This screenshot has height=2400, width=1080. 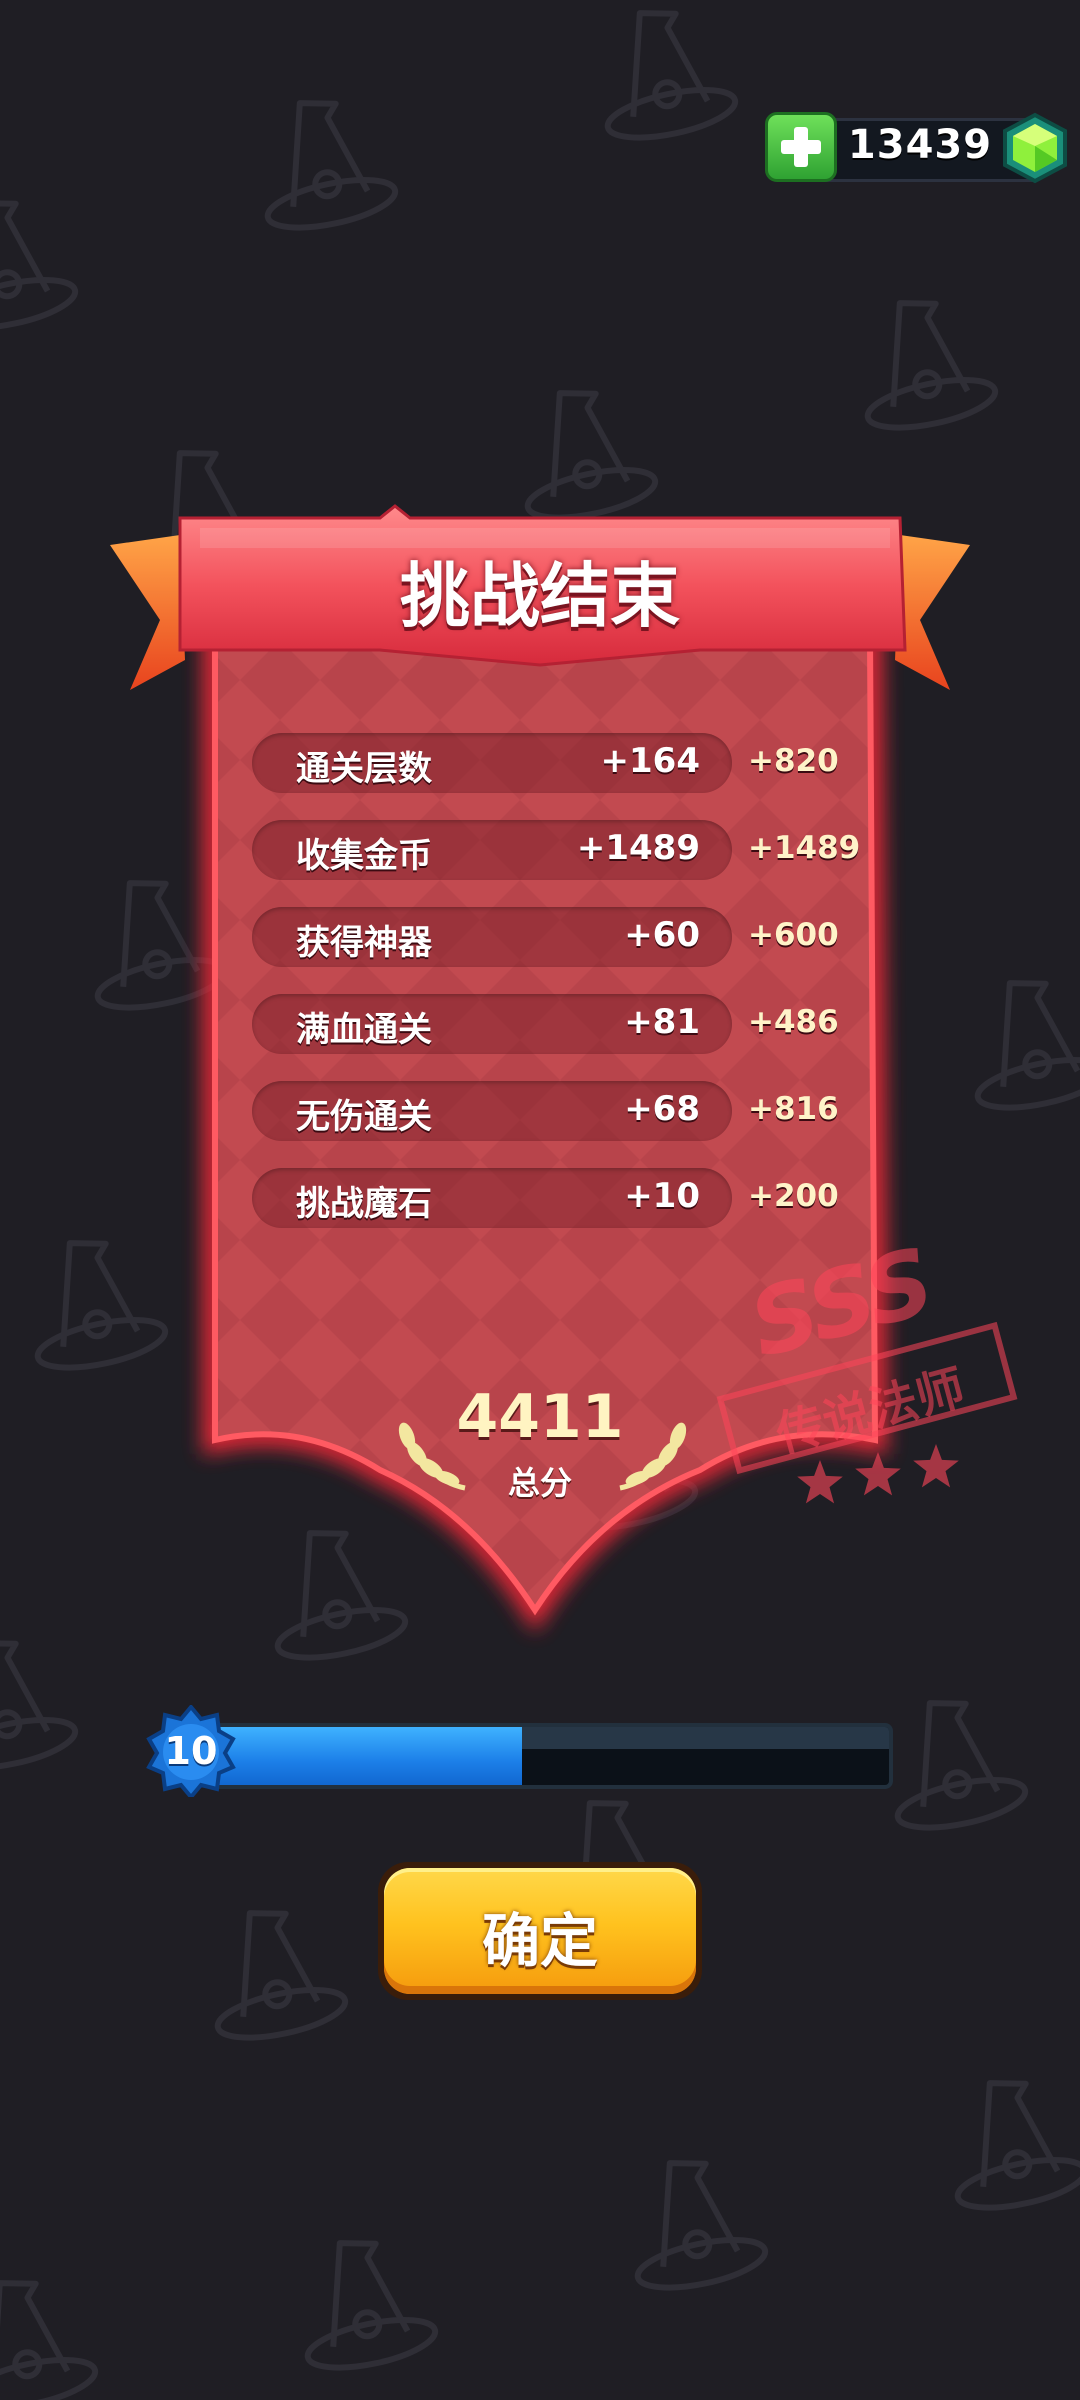 What do you see at coordinates (875, 1379) in the screenshot?
I see `rank-stamp: SSS 传说法师` at bounding box center [875, 1379].